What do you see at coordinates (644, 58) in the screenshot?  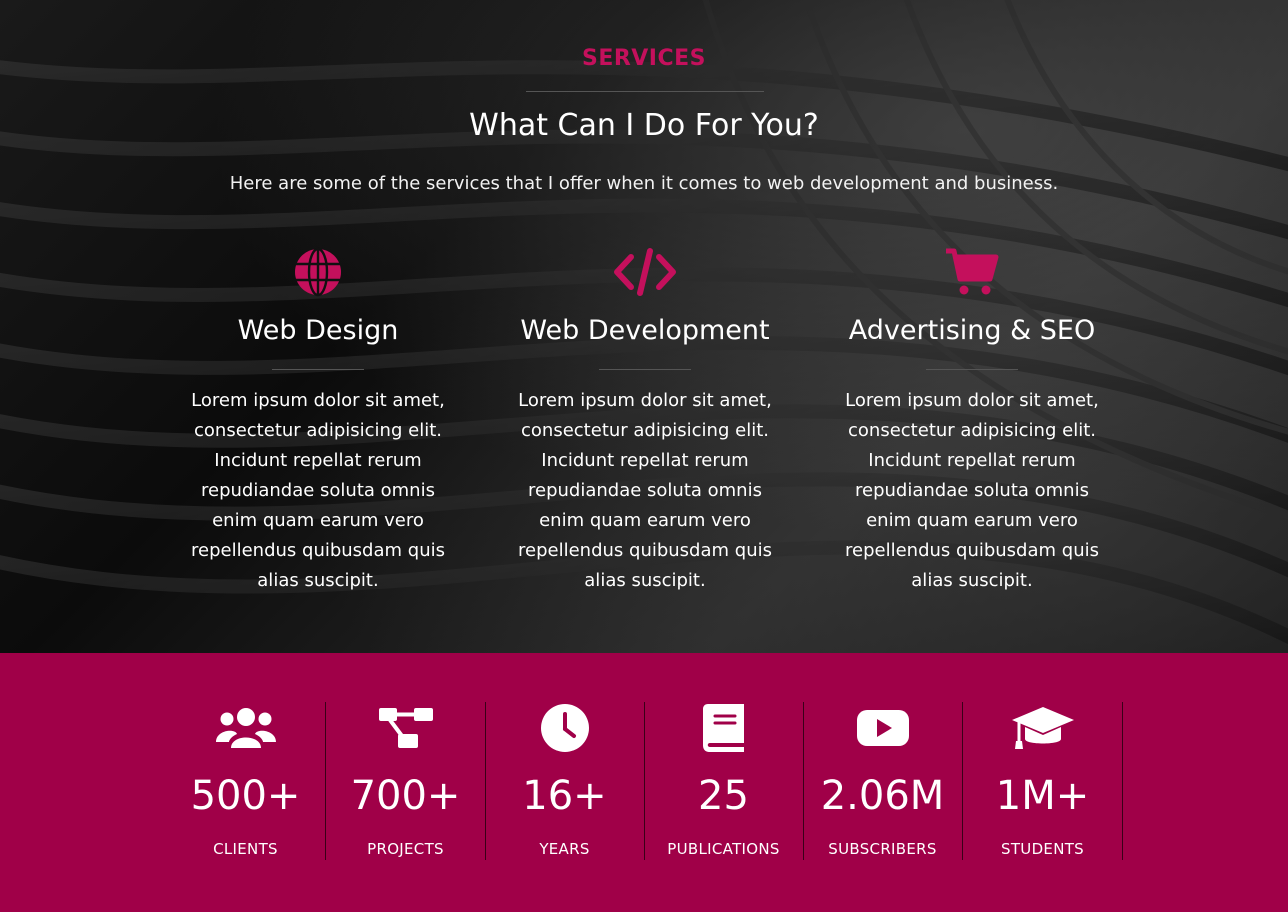 I see `section-tag: SERVICES` at bounding box center [644, 58].